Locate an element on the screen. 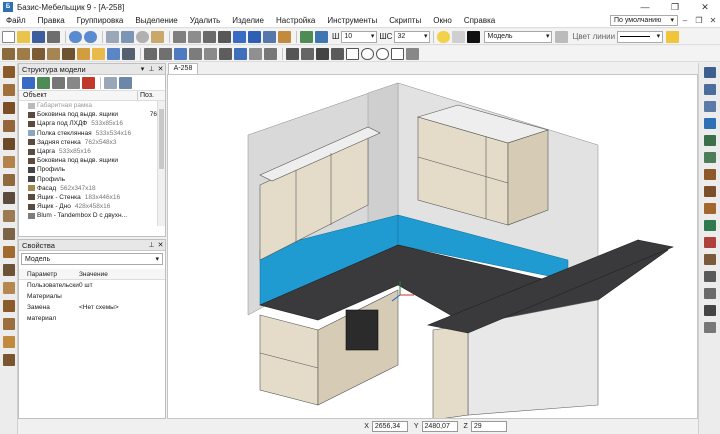  tree-row: Фасад 562x347x18 is located at coordinates (92, 188).